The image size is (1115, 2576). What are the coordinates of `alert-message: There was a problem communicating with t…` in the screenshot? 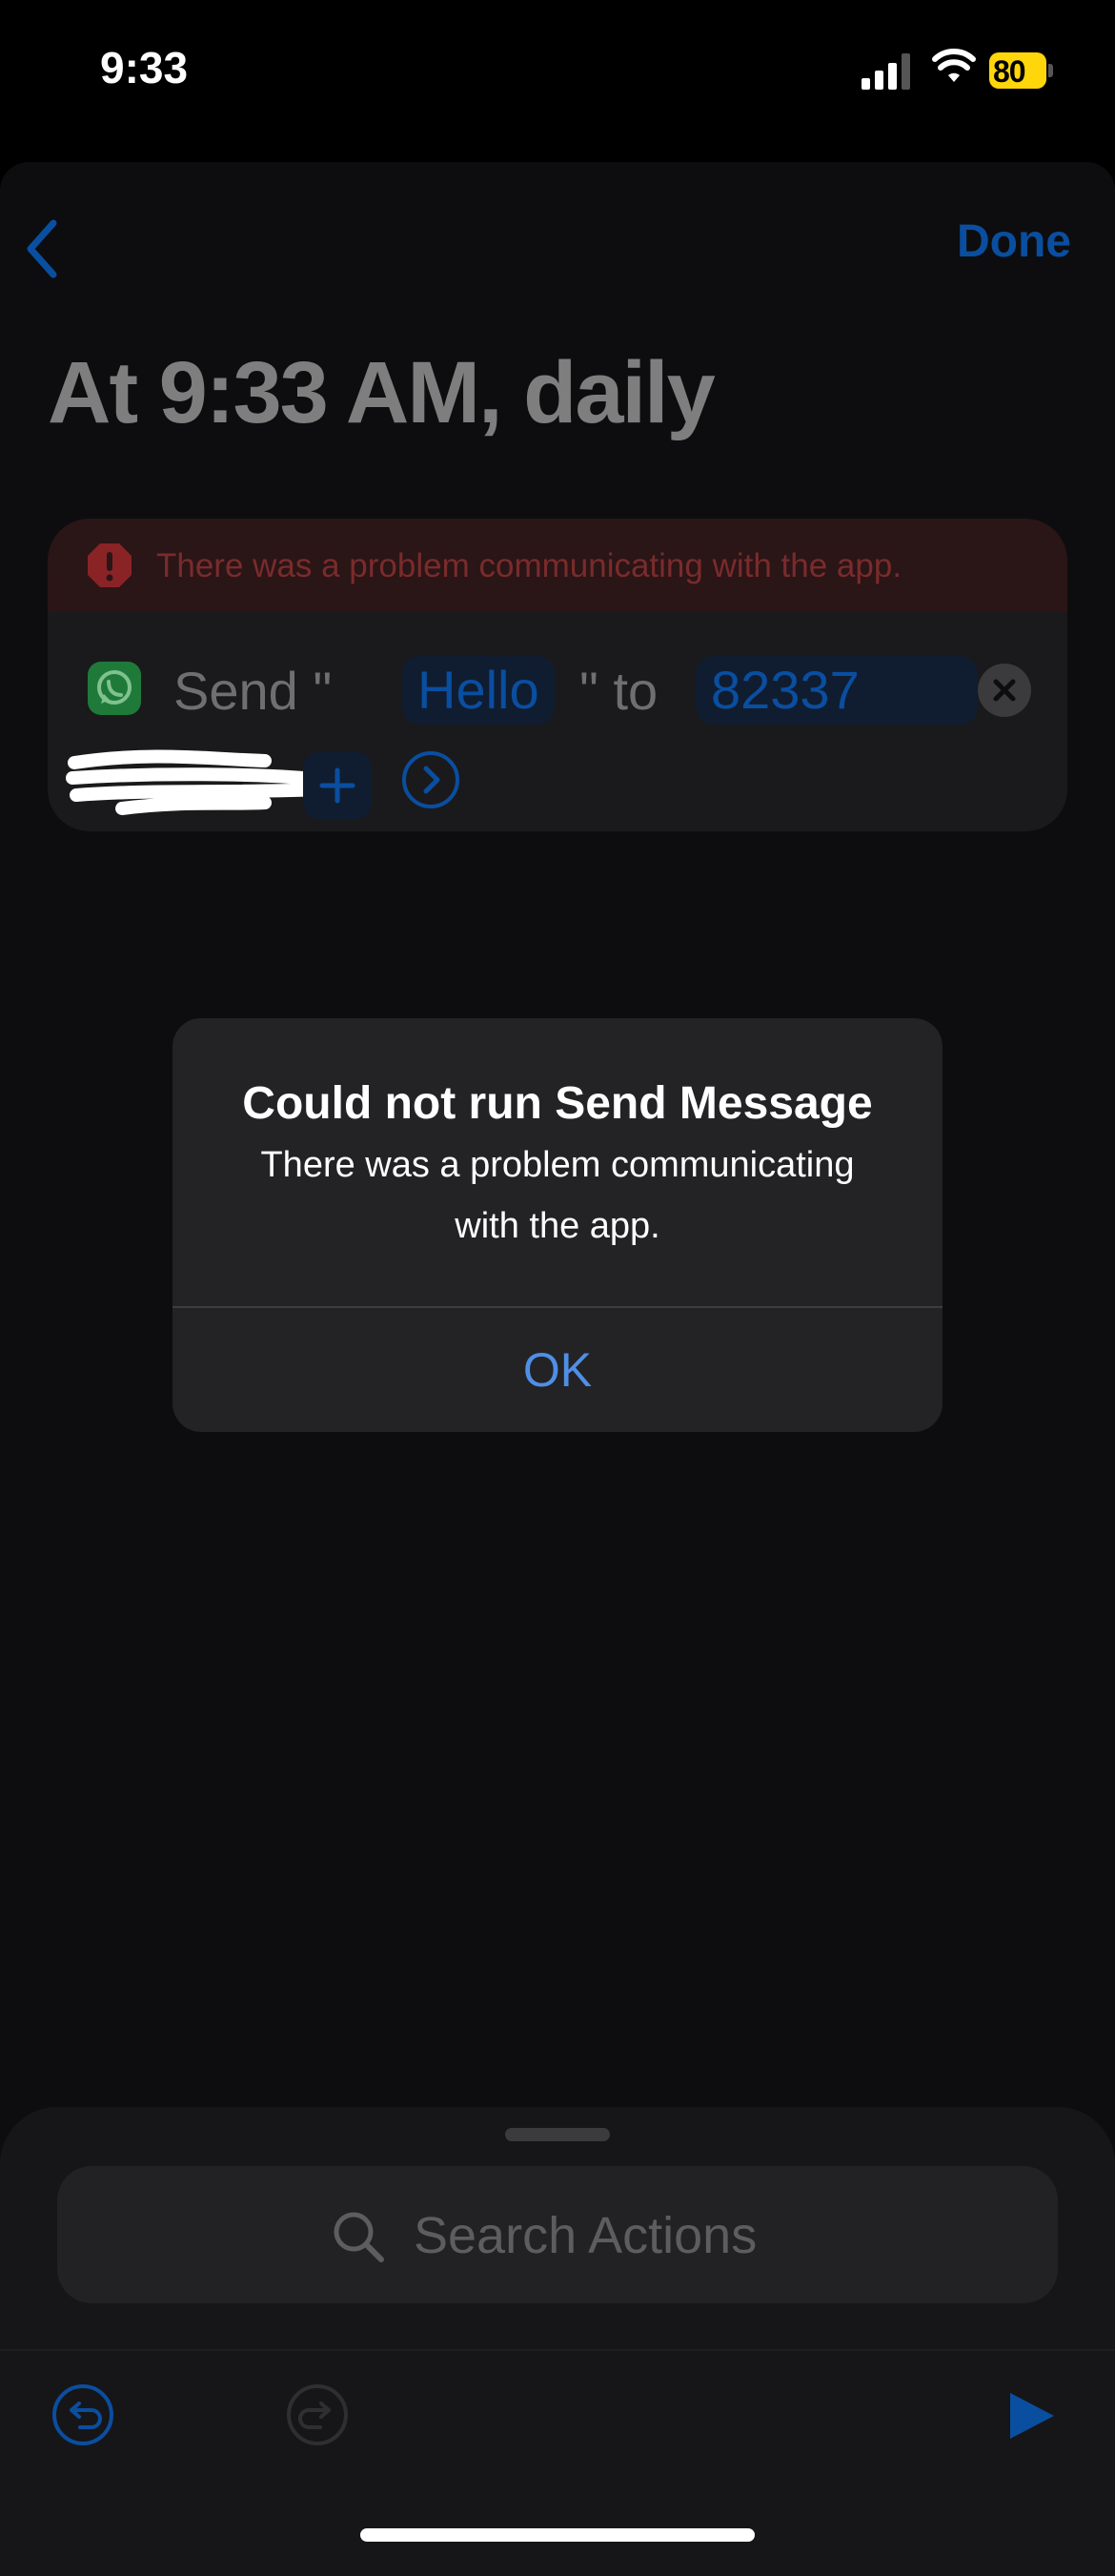 It's located at (557, 1195).